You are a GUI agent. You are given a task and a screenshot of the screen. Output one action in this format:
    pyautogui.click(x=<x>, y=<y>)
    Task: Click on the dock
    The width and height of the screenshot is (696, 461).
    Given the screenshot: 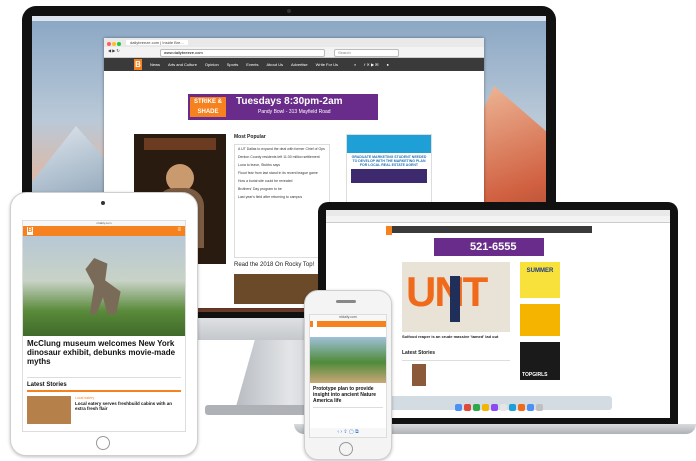 What is the action you would take?
    pyautogui.click(x=499, y=403)
    